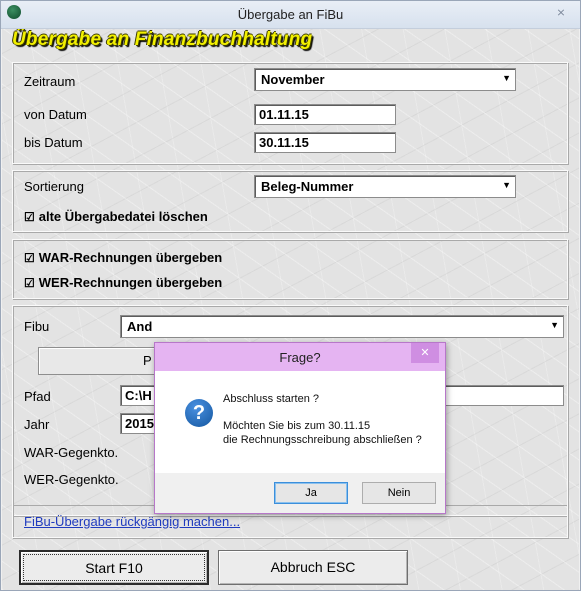  What do you see at coordinates (53, 142) in the screenshot?
I see `to-date-label: bis Datum` at bounding box center [53, 142].